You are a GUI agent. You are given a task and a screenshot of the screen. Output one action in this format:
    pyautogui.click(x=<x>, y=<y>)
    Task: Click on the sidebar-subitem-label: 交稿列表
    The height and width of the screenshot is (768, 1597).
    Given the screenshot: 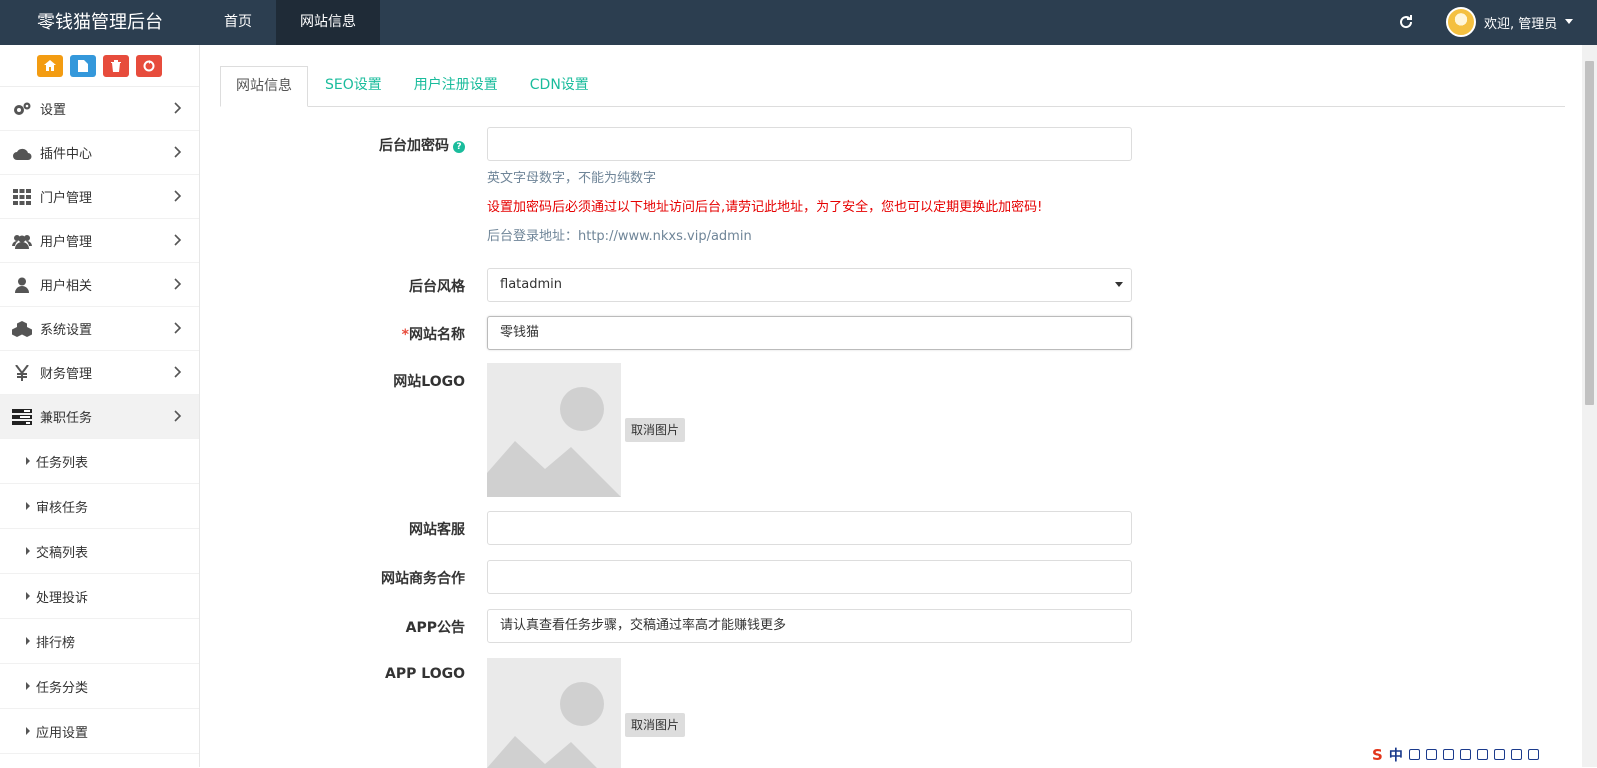 What is the action you would take?
    pyautogui.click(x=62, y=553)
    